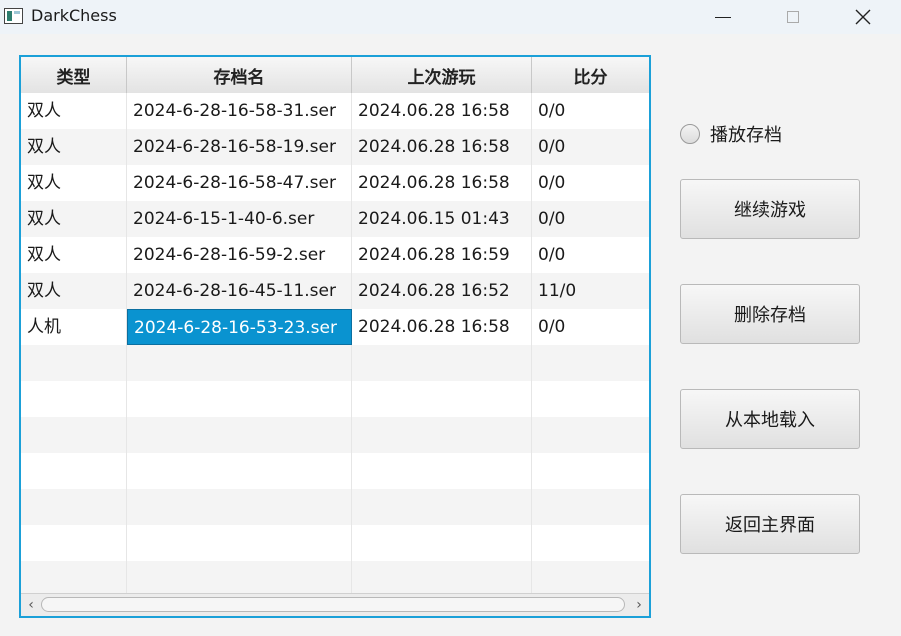 This screenshot has width=901, height=636. I want to click on title-bar: DarkChess, so click(450, 17).